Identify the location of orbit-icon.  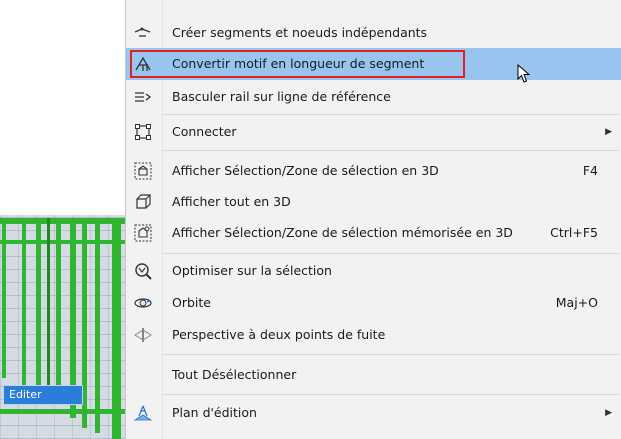
(143, 303).